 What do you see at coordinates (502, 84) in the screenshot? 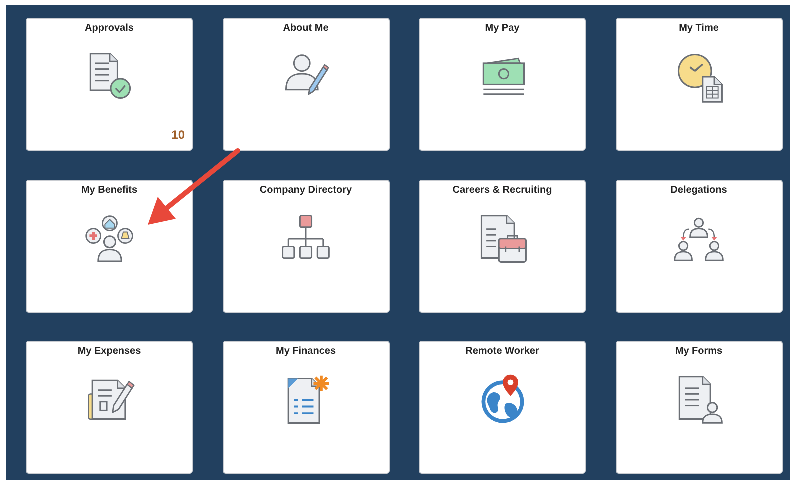
I see `tile-card: My Pay` at bounding box center [502, 84].